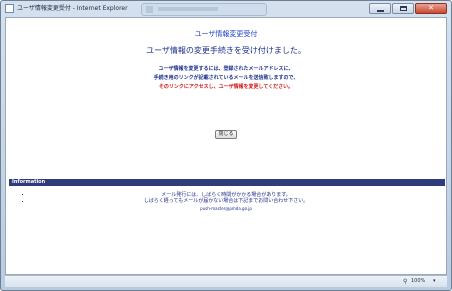 The image size is (452, 291). I want to click on page-heading: ユーザ情報の変更手続きを受け付けました。, so click(226, 50).